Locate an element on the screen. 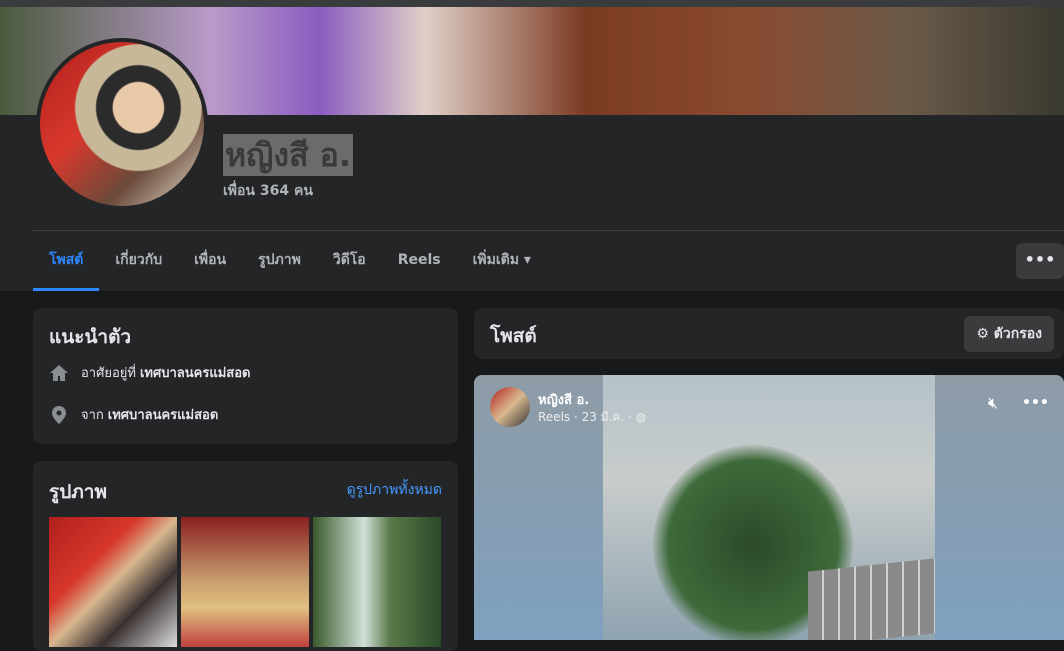 This screenshot has height=651, width=1064. globe-icon: ◍ is located at coordinates (641, 417).